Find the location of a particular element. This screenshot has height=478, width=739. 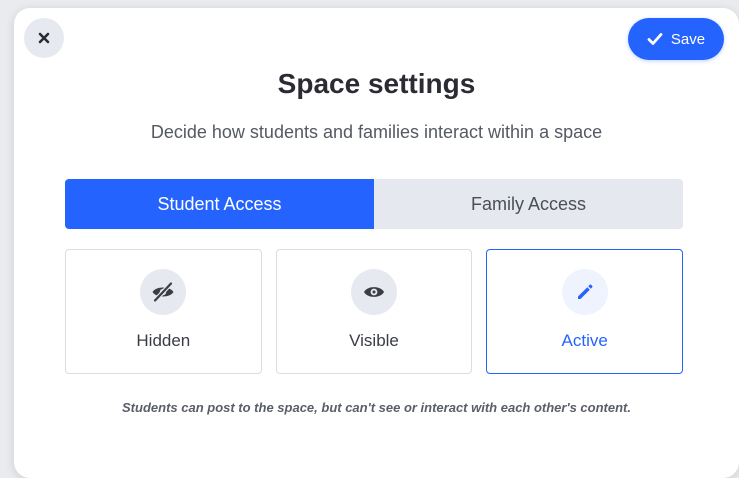

option-visible: Visible is located at coordinates (374, 311).